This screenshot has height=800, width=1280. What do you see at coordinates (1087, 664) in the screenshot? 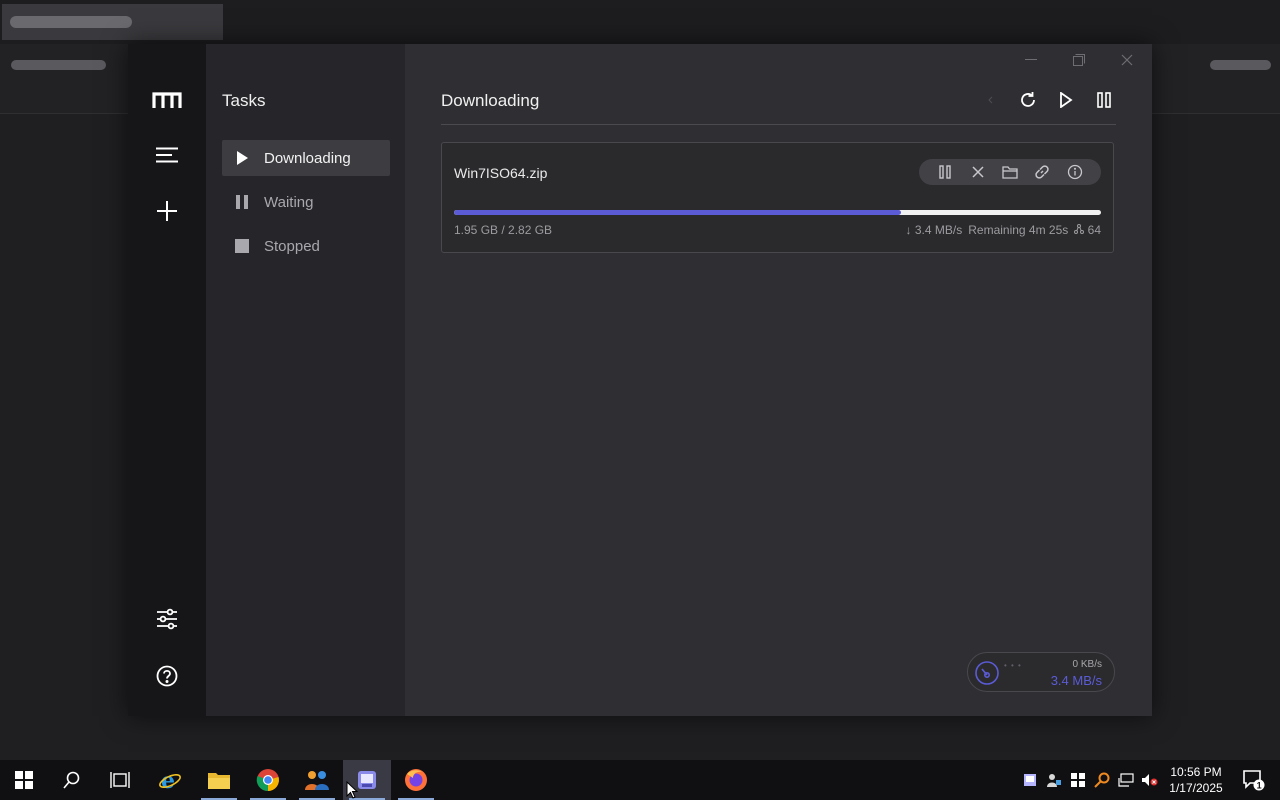
I see `speedometer-upload: 0 KB/s` at bounding box center [1087, 664].